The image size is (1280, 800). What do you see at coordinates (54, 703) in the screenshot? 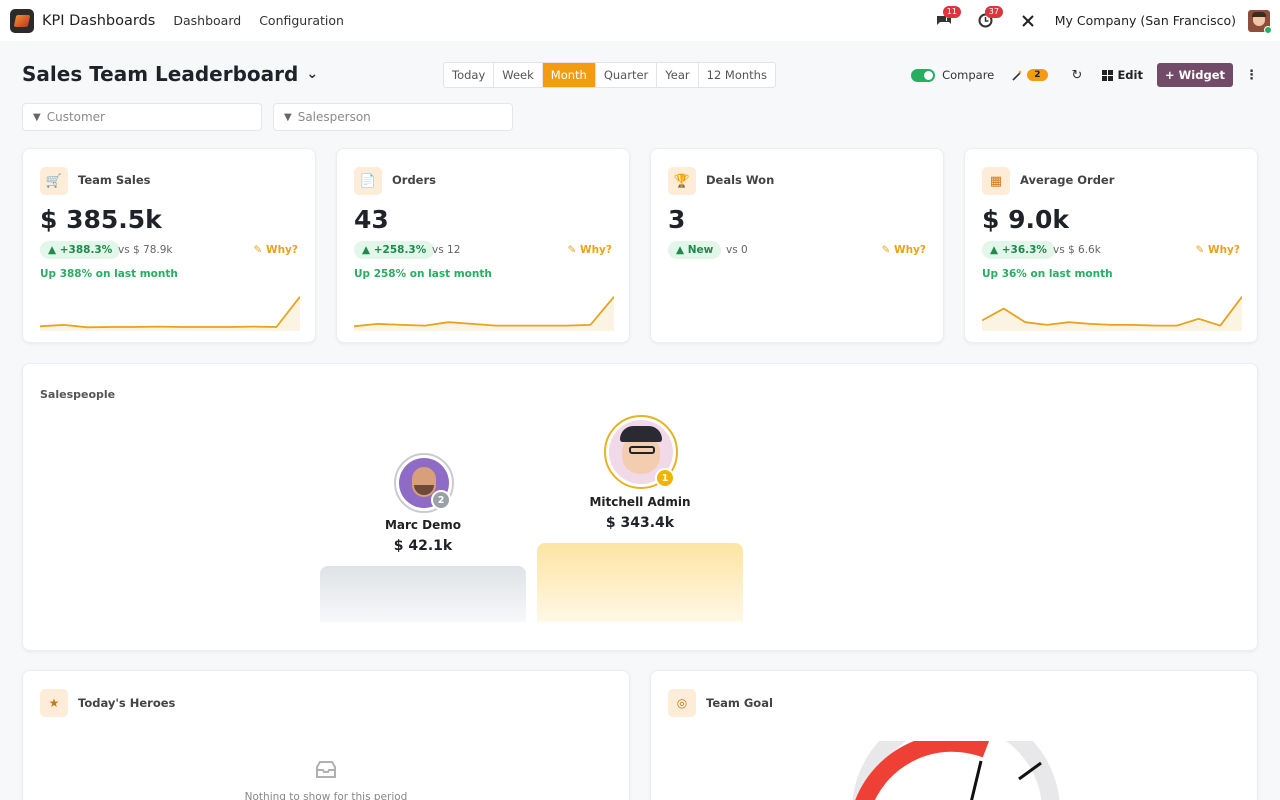
I see `star-icon: ★` at bounding box center [54, 703].